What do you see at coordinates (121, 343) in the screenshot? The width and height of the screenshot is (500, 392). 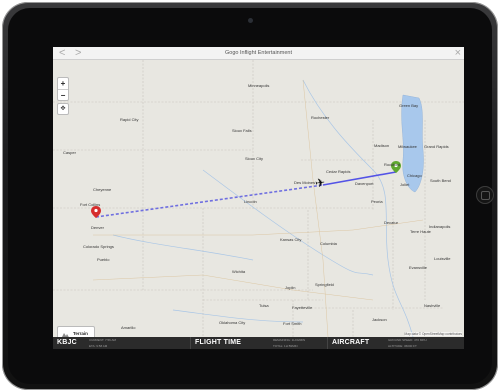 I see `origin-segment: KBJC CURRENT: 7:56 AM ETA: 9:58 AM` at bounding box center [121, 343].